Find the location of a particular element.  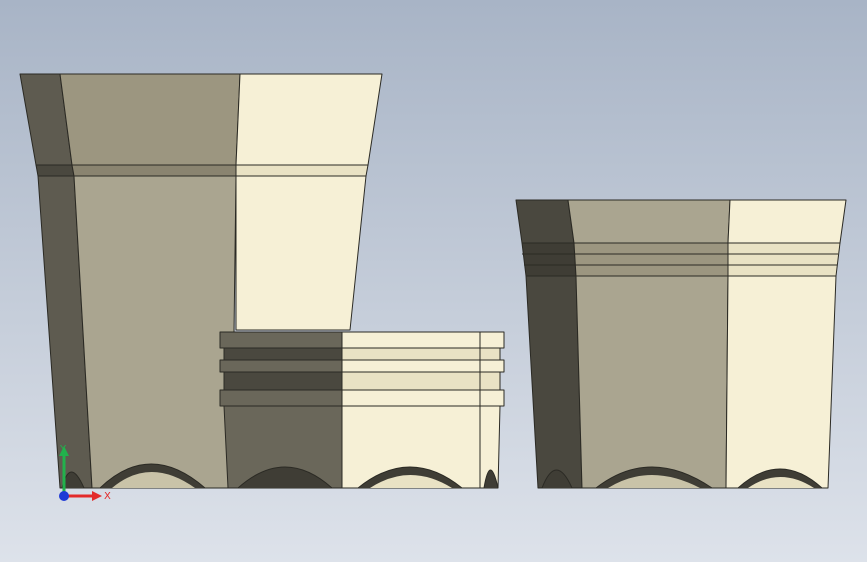

tall-pot-rim-mid is located at coordinates (150, 119).